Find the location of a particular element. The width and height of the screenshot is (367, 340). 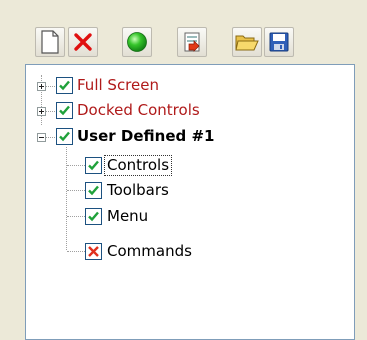

open-button is located at coordinates (247, 42).